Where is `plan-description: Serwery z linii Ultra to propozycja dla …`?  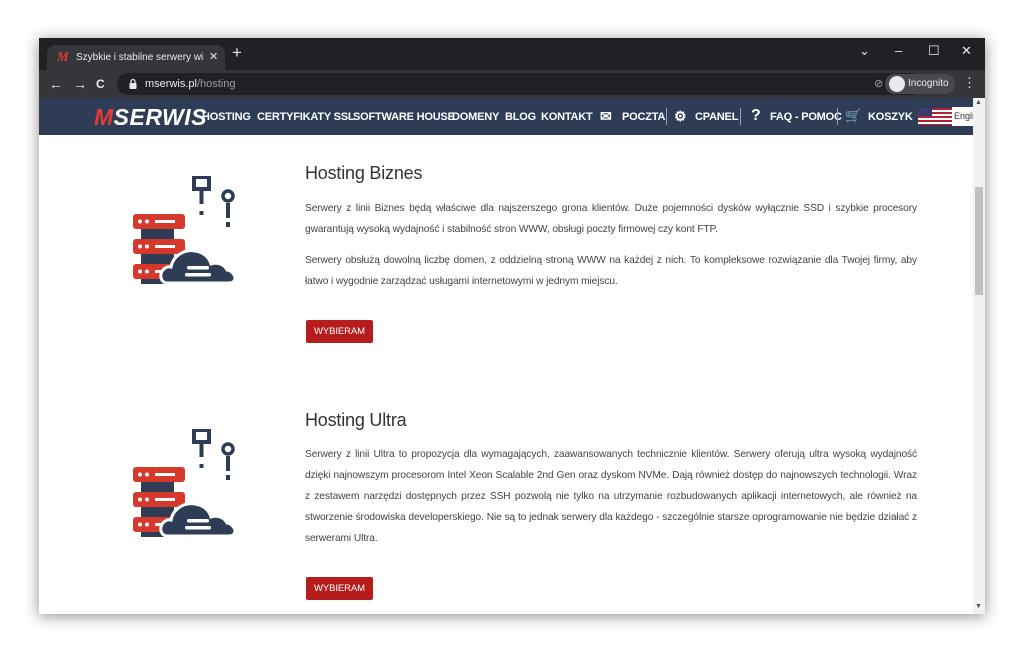
plan-description: Serwery z linii Ultra to propozycja dla … is located at coordinates (611, 496).